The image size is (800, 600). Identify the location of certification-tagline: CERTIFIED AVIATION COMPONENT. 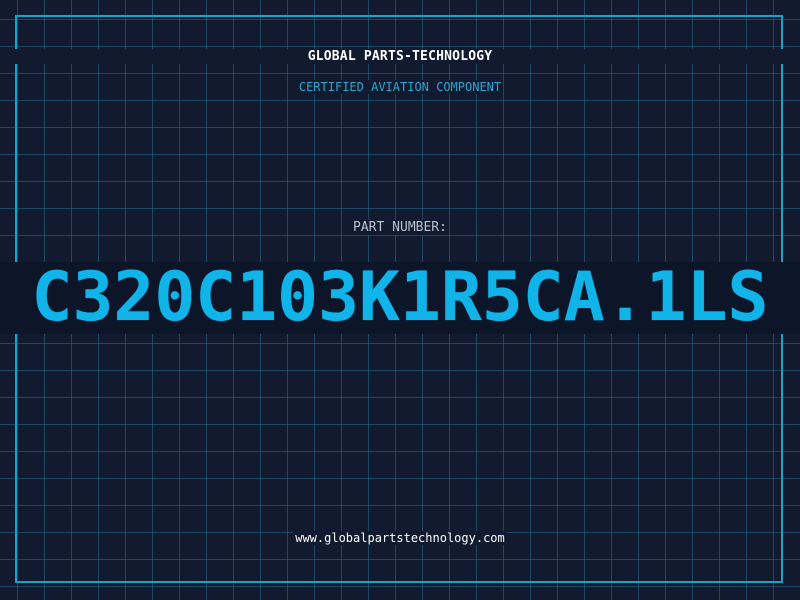
(400, 87).